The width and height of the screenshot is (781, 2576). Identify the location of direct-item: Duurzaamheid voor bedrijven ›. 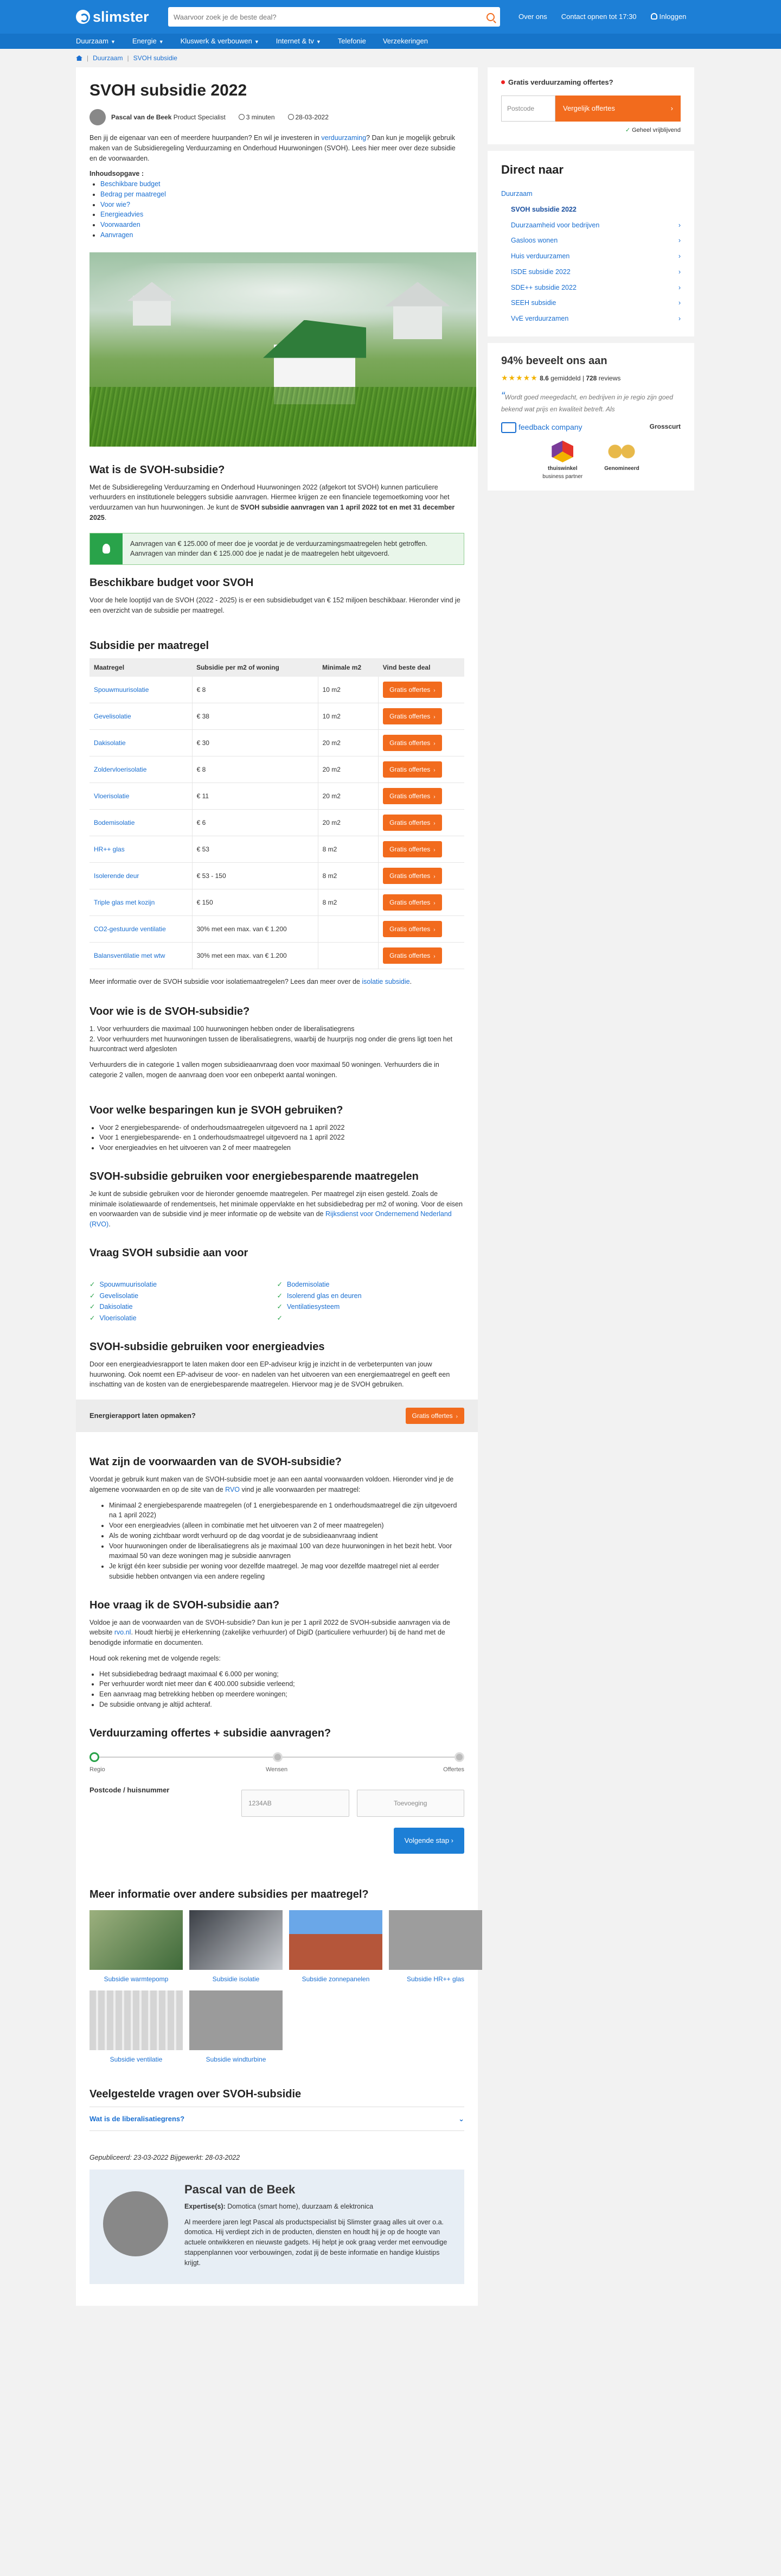
(591, 226).